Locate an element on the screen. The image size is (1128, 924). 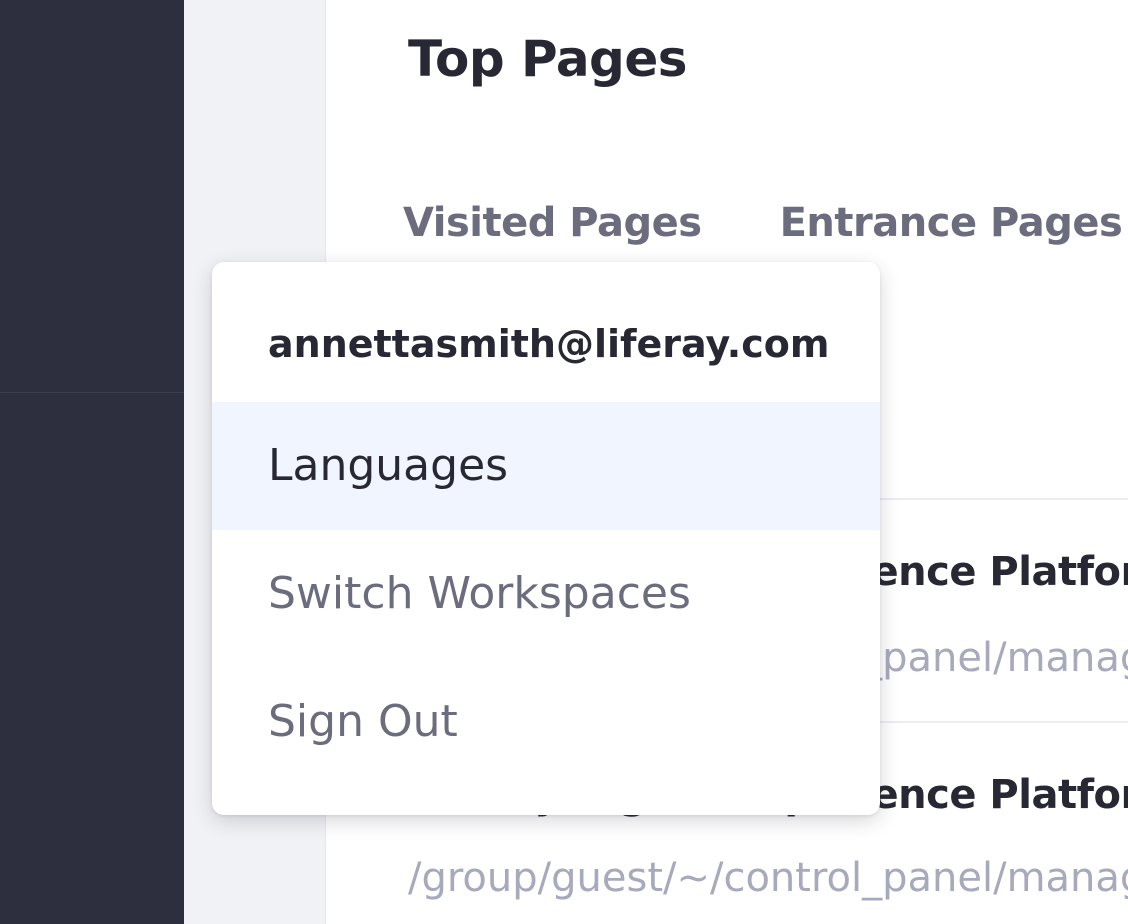
page-title: Top Pages is located at coordinates (548, 59).